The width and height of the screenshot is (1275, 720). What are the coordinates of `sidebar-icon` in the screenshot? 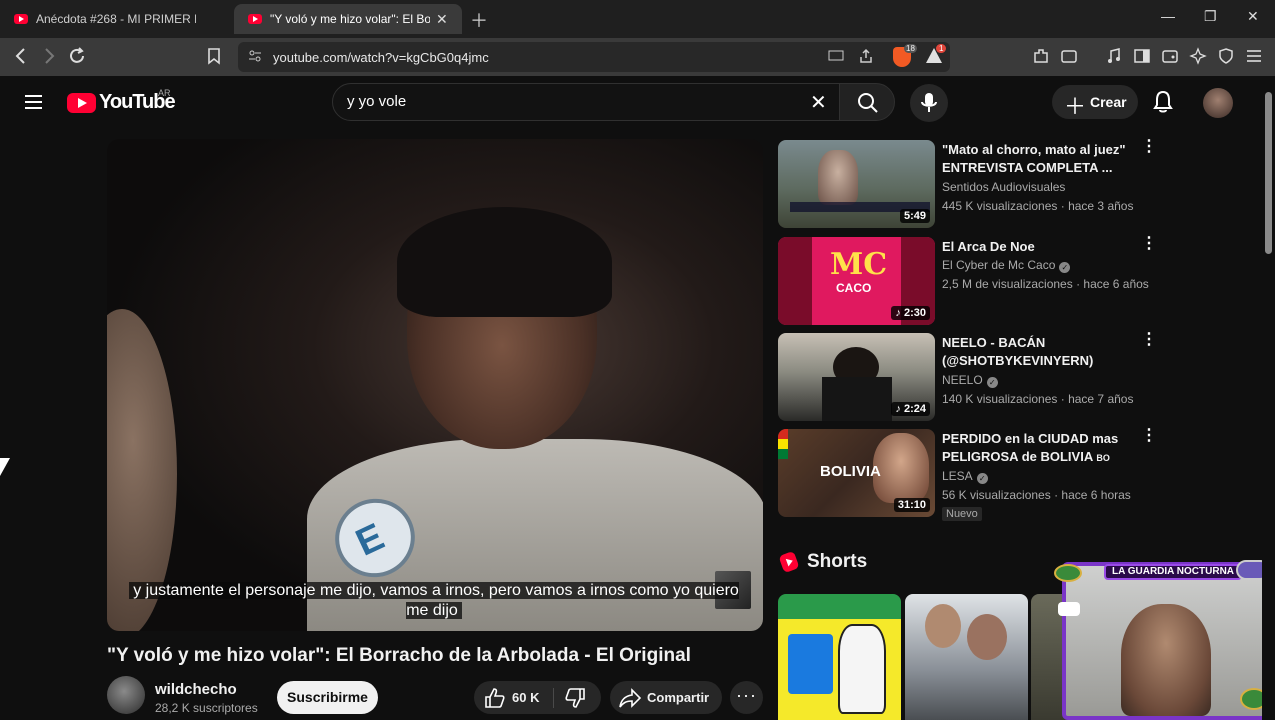 It's located at (1142, 59).